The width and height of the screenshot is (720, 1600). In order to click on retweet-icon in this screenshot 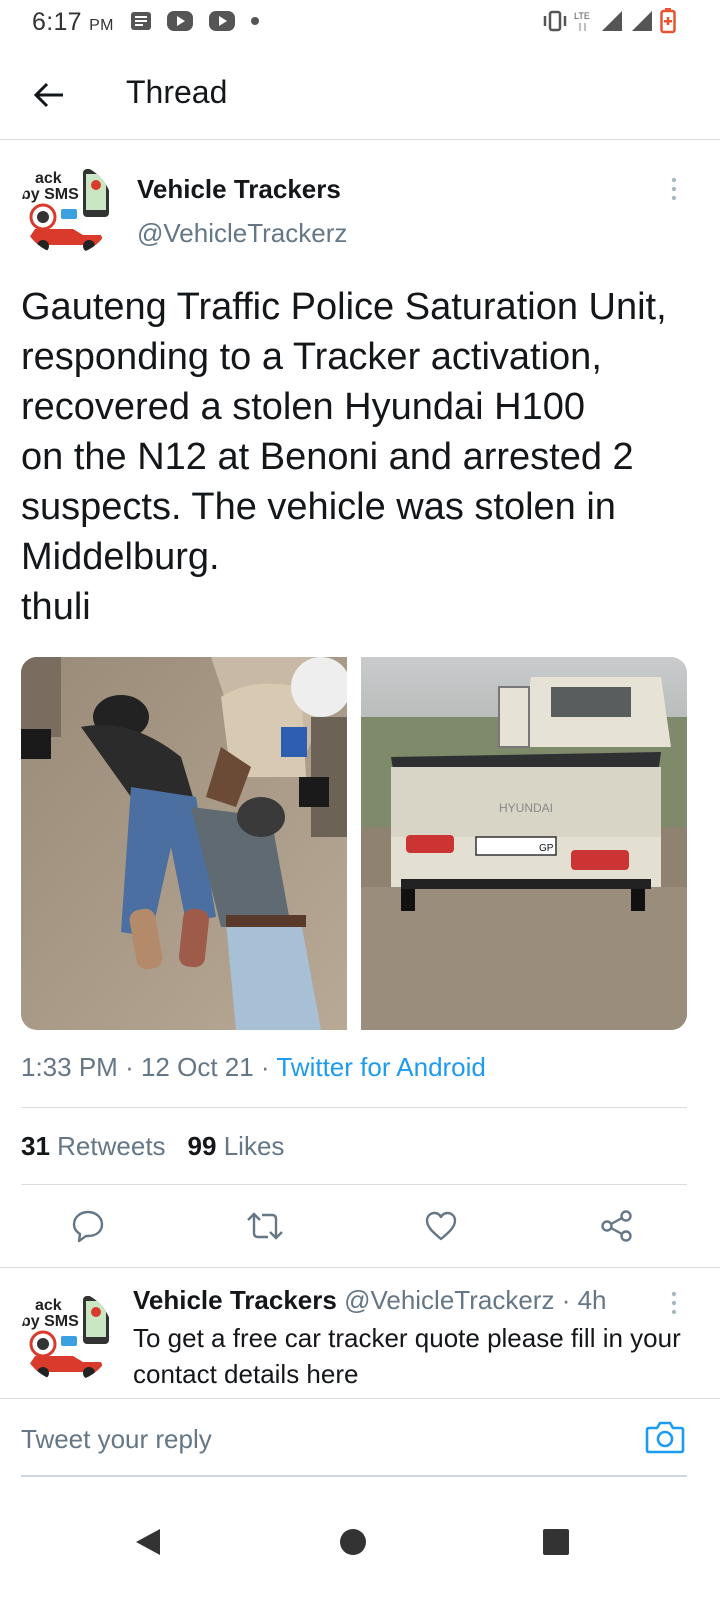, I will do `click(265, 1226)`.